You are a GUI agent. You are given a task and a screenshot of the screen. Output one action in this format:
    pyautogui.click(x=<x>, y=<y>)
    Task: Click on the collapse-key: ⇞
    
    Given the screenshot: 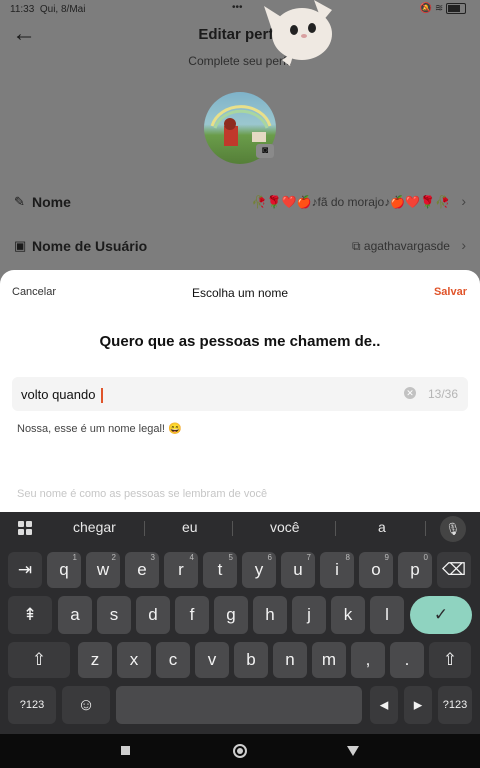 What is the action you would take?
    pyautogui.click(x=30, y=615)
    